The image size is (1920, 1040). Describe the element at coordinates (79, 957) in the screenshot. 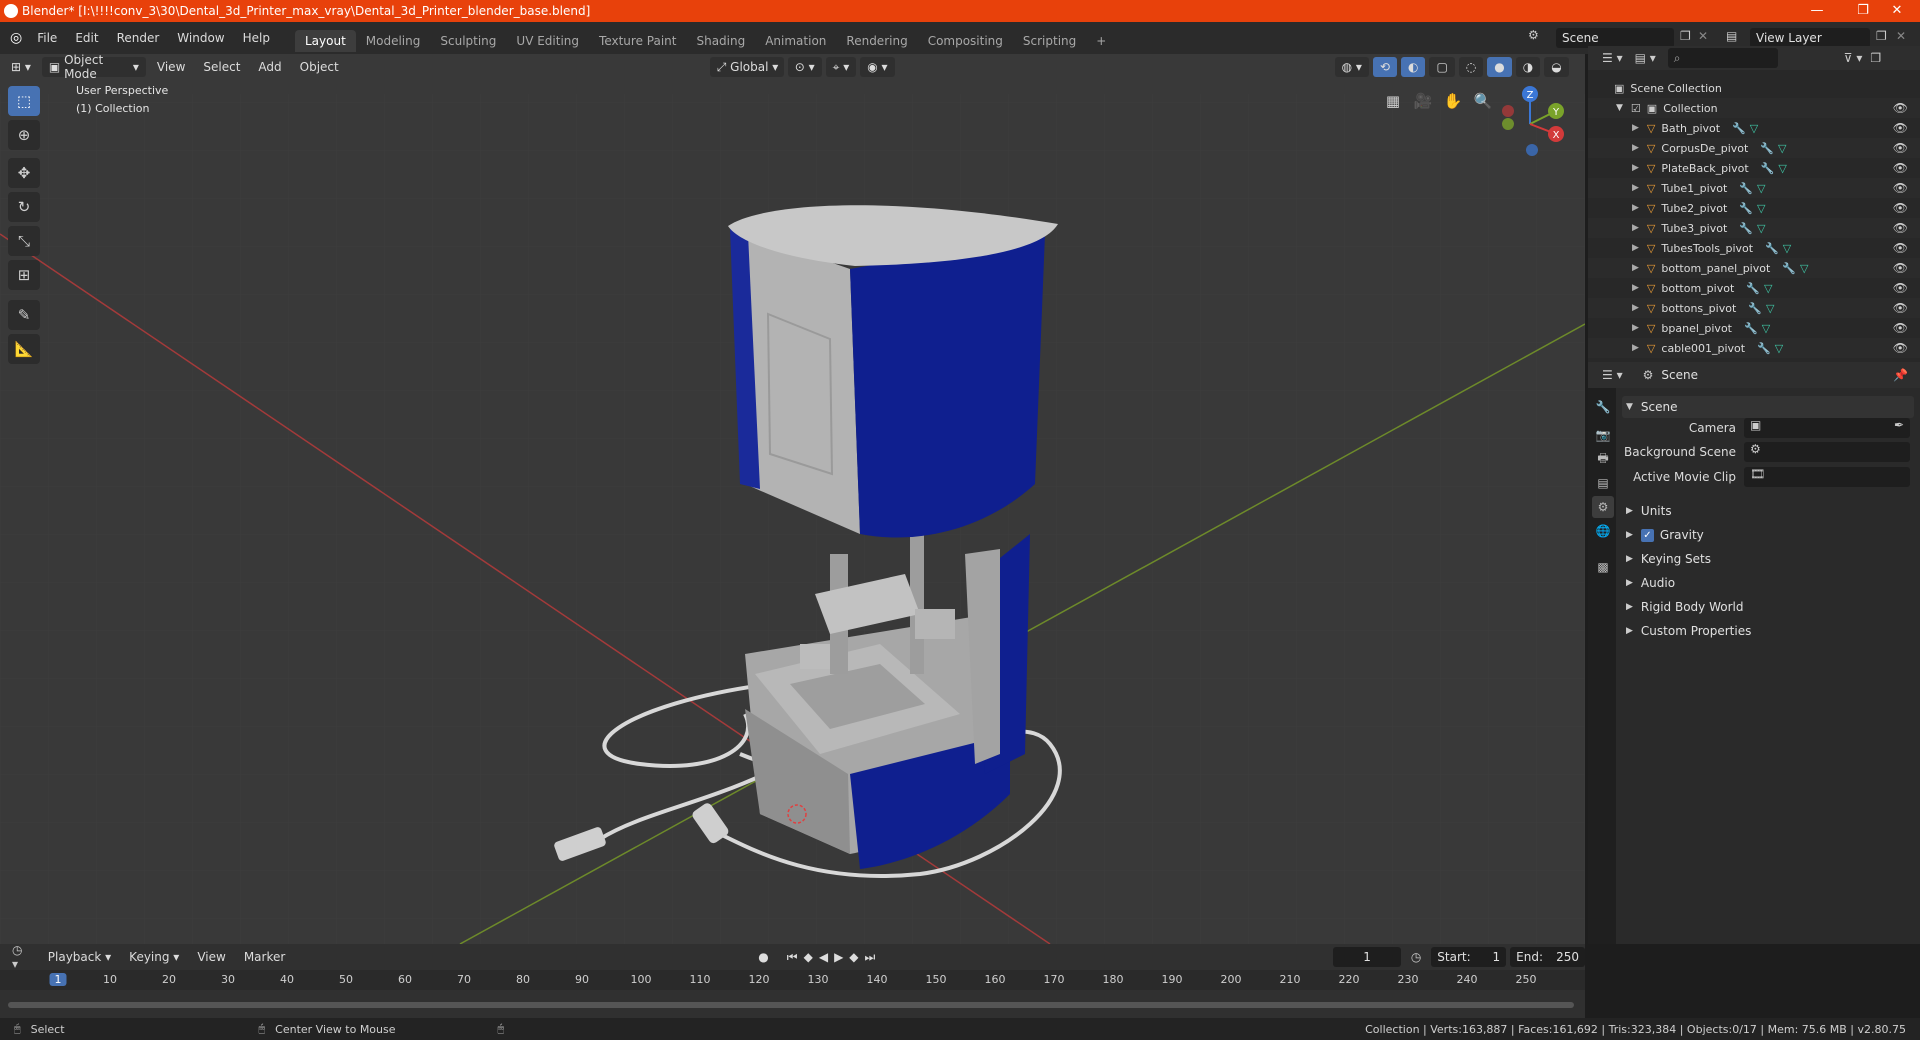

I see `timeline-menu-playback: Playback ▾` at that location.